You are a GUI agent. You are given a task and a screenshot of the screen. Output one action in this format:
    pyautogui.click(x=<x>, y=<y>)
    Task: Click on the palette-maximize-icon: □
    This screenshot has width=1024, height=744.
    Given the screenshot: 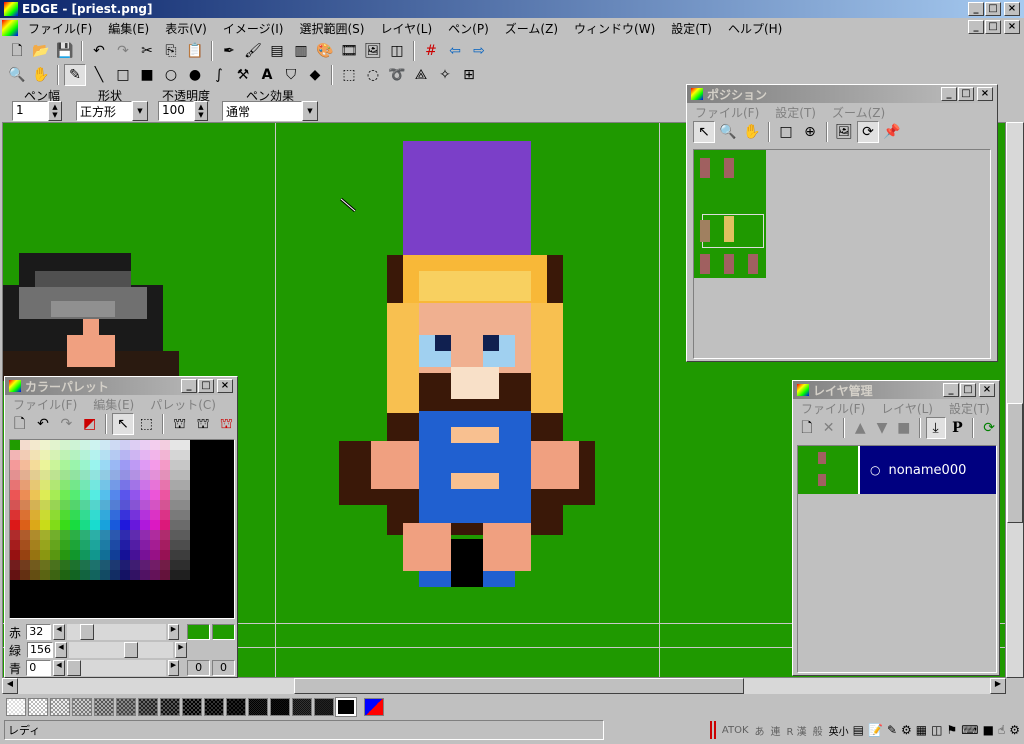 What is the action you would take?
    pyautogui.click(x=206, y=386)
    